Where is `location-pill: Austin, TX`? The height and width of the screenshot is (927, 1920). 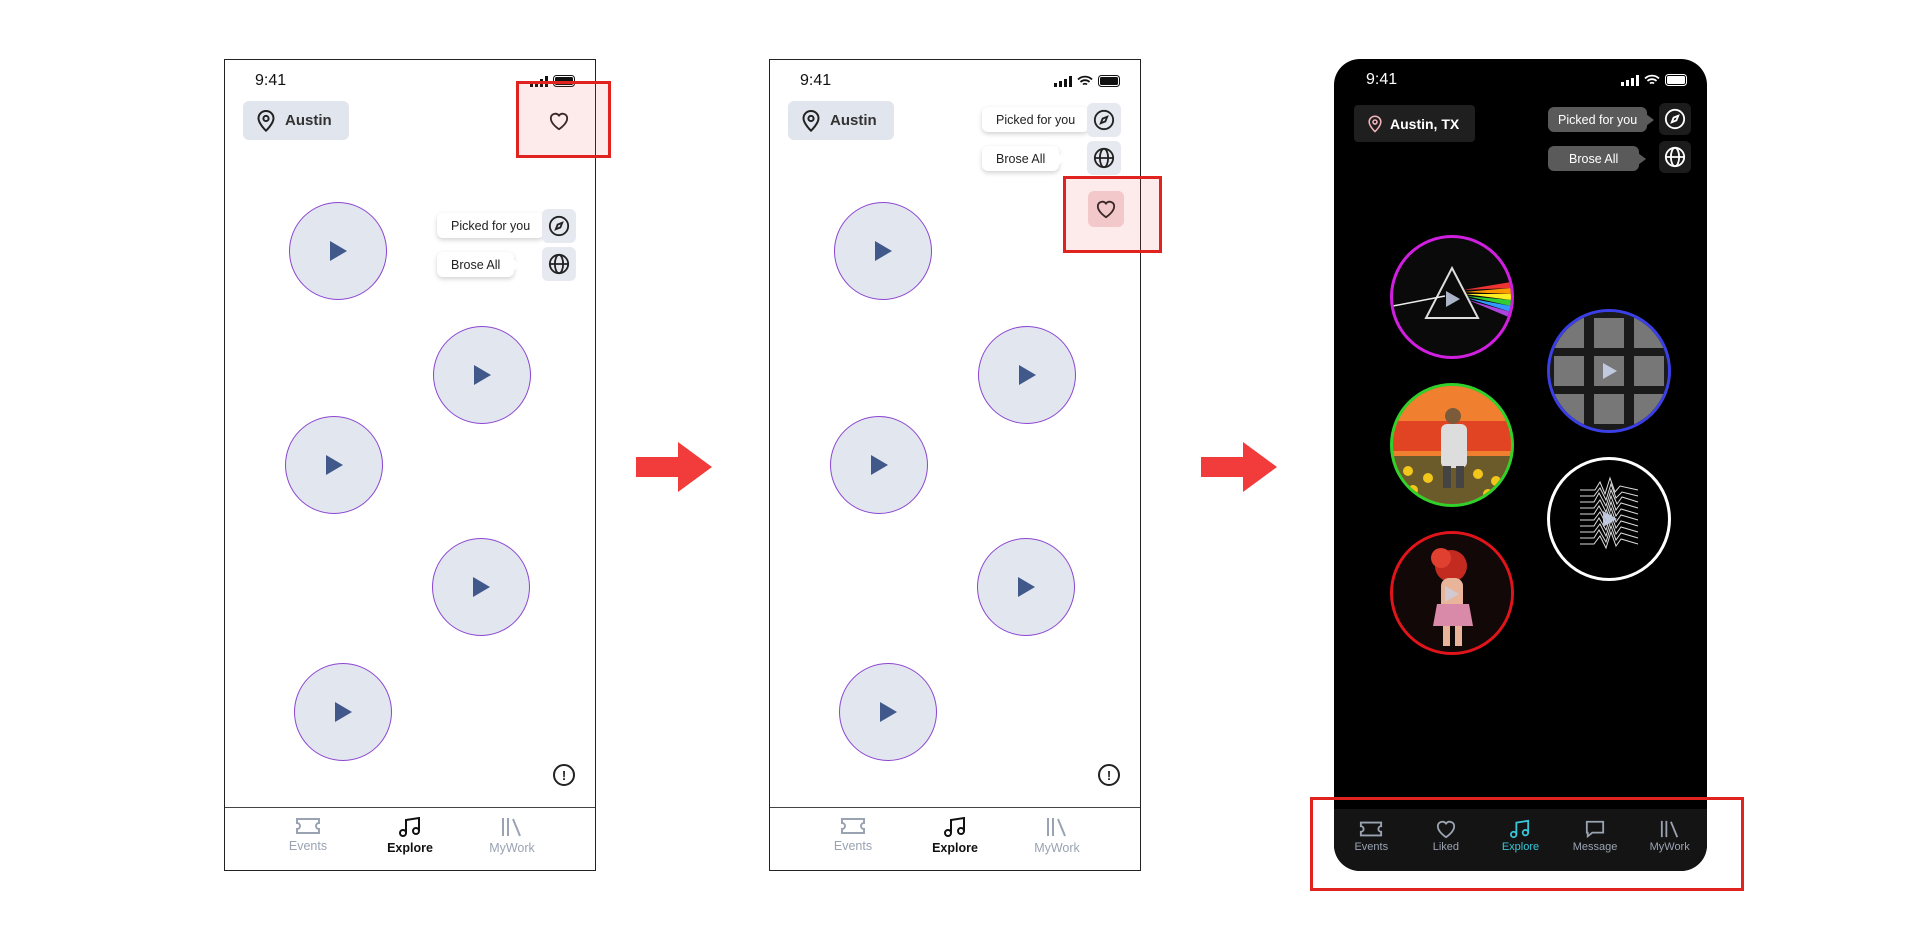
location-pill: Austin, TX is located at coordinates (1414, 123).